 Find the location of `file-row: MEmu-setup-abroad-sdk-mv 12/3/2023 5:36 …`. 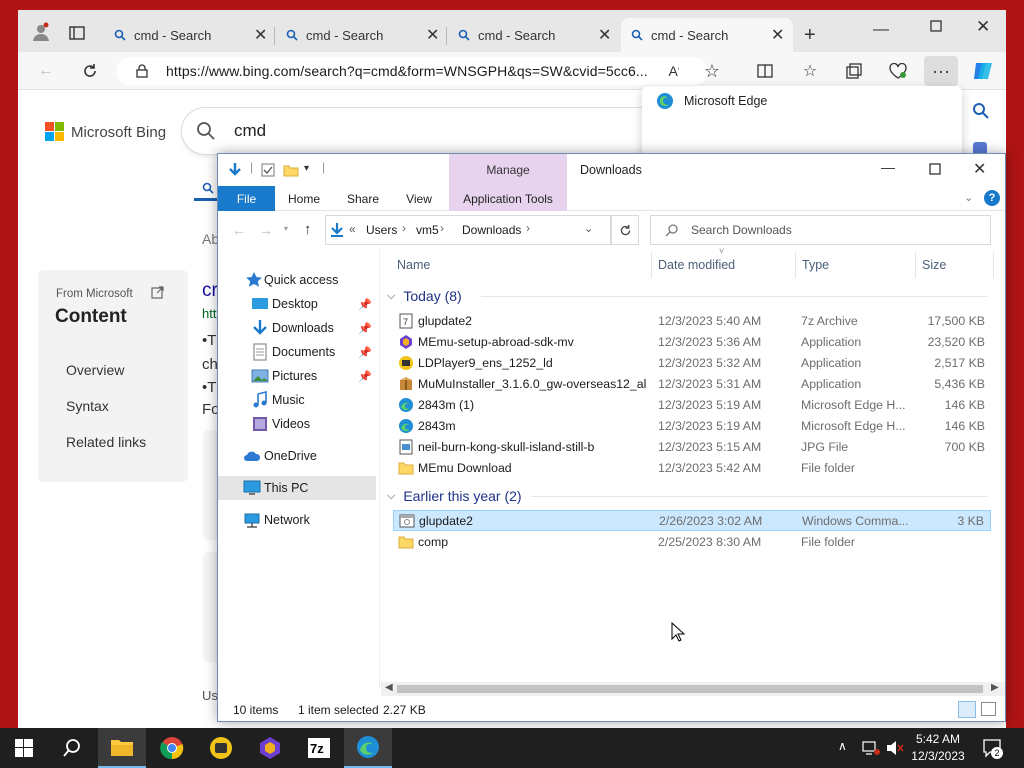

file-row: MEmu-setup-abroad-sdk-mv 12/3/2023 5:36 … is located at coordinates (692, 342).